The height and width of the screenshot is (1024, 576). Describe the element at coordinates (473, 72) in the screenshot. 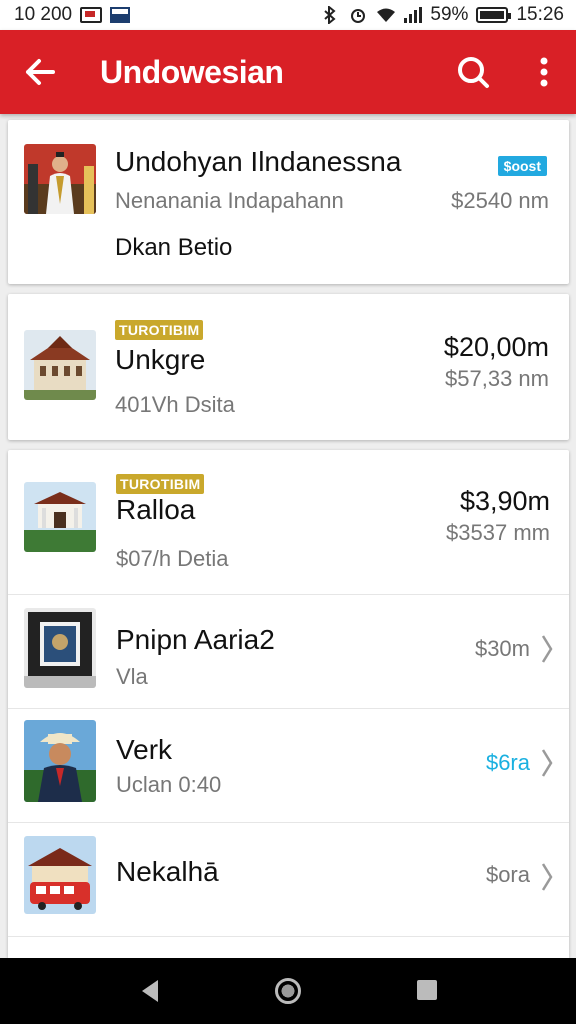

I see `search-icon` at that location.